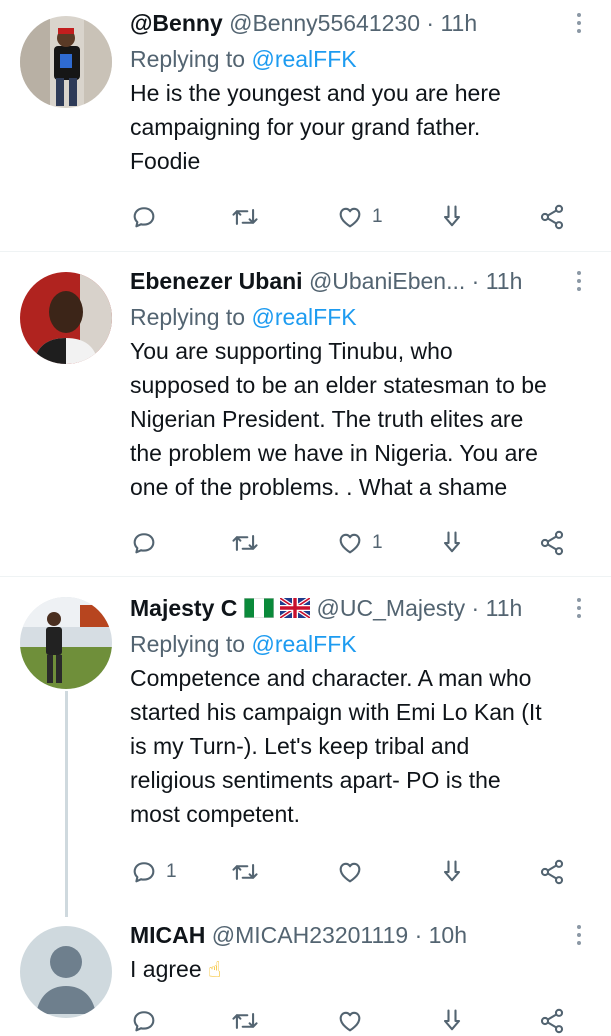  Describe the element at coordinates (334, 453) in the screenshot. I see `text-line: the problem we have in Nigeria. You are` at that location.